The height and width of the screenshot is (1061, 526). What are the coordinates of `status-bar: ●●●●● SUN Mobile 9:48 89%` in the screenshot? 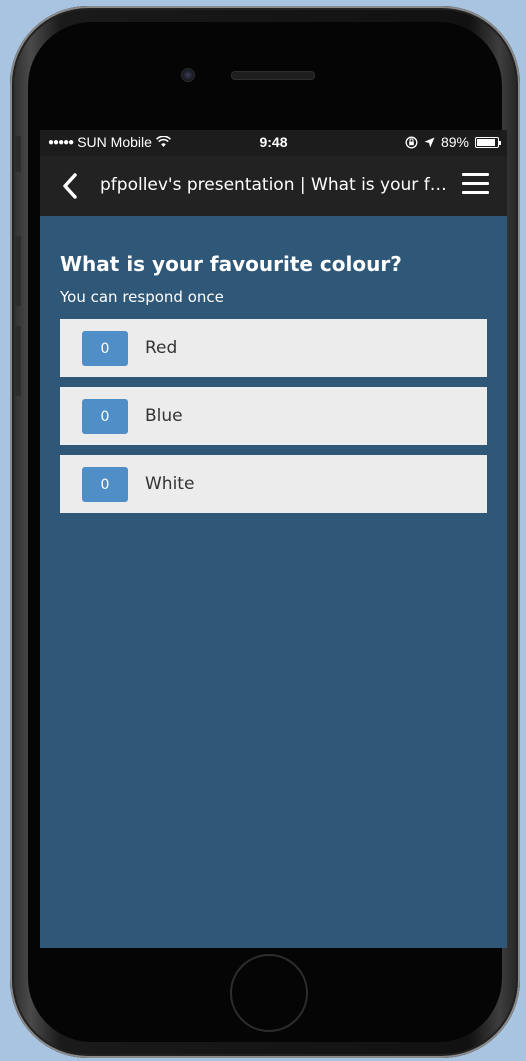 It's located at (273, 143).